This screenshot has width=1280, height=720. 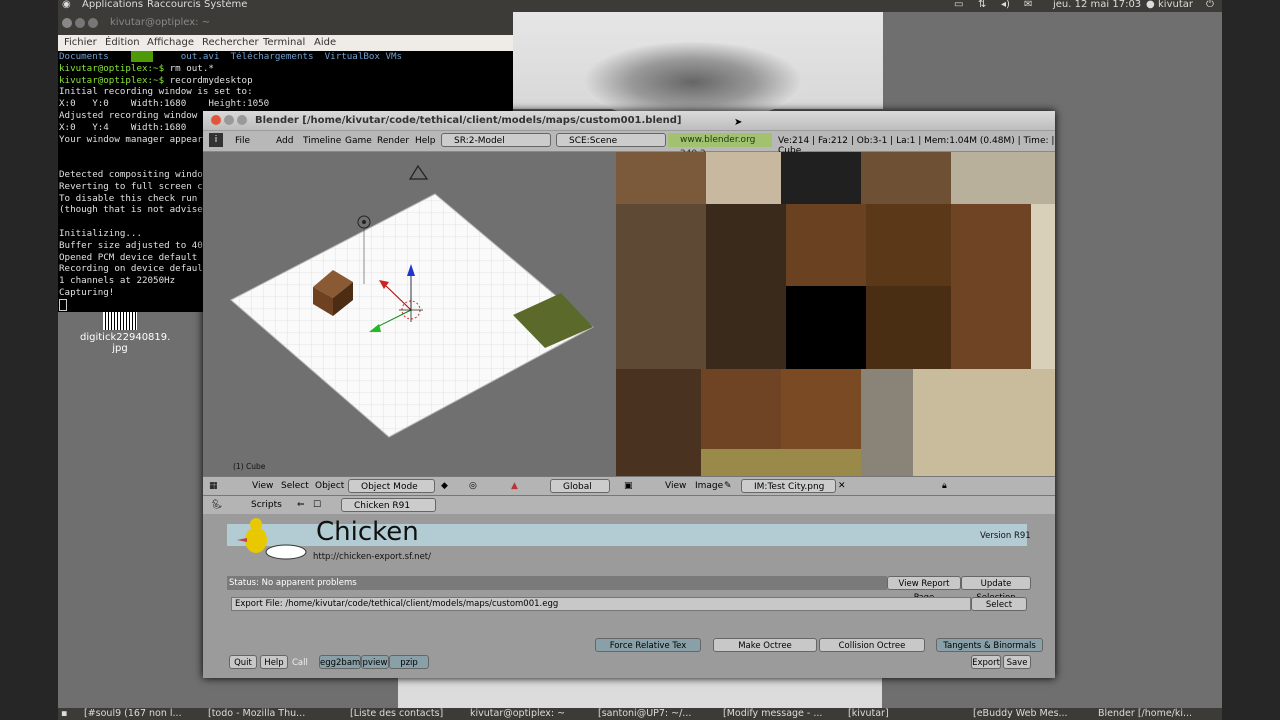 What do you see at coordinates (788, 486) in the screenshot?
I see `image-selector: IM:Test City.png` at bounding box center [788, 486].